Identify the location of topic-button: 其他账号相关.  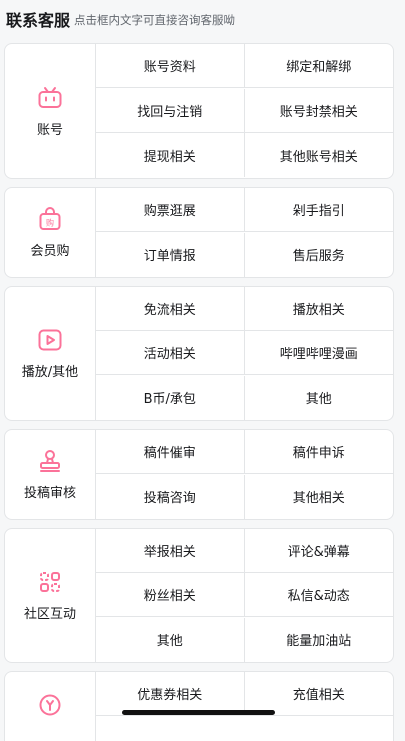
(319, 155).